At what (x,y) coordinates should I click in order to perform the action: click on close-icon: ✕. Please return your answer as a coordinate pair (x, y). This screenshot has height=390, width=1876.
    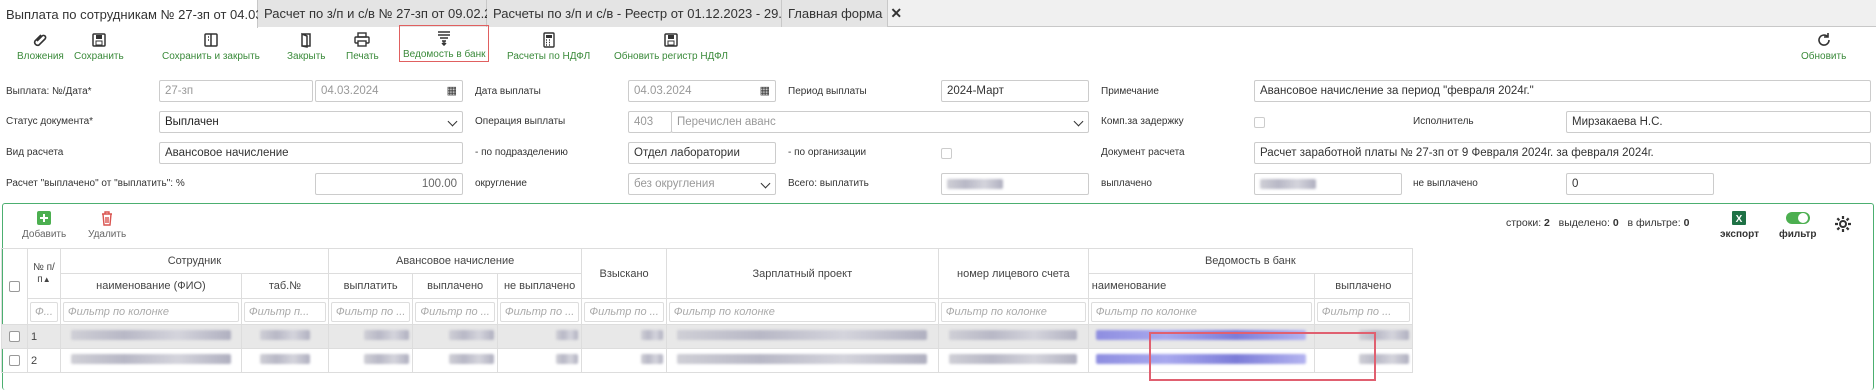
    Looking at the image, I should click on (896, 13).